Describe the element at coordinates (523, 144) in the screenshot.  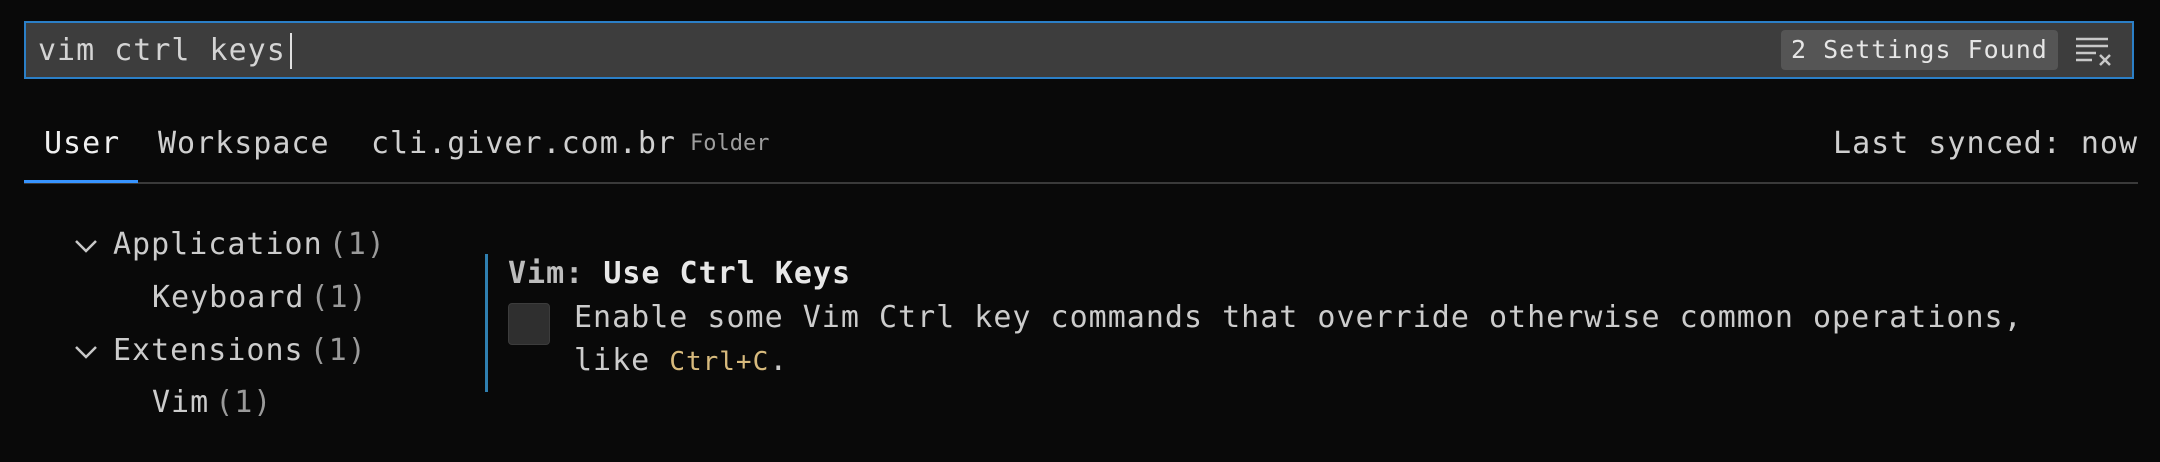
I see `tab-folder: cli.giver.com.br` at that location.